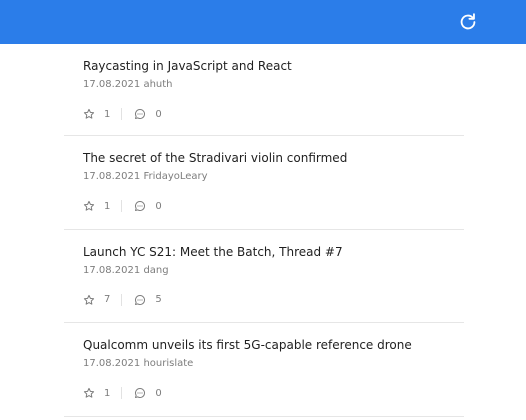 The width and height of the screenshot is (526, 420). I want to click on comments-count: 5, so click(158, 299).